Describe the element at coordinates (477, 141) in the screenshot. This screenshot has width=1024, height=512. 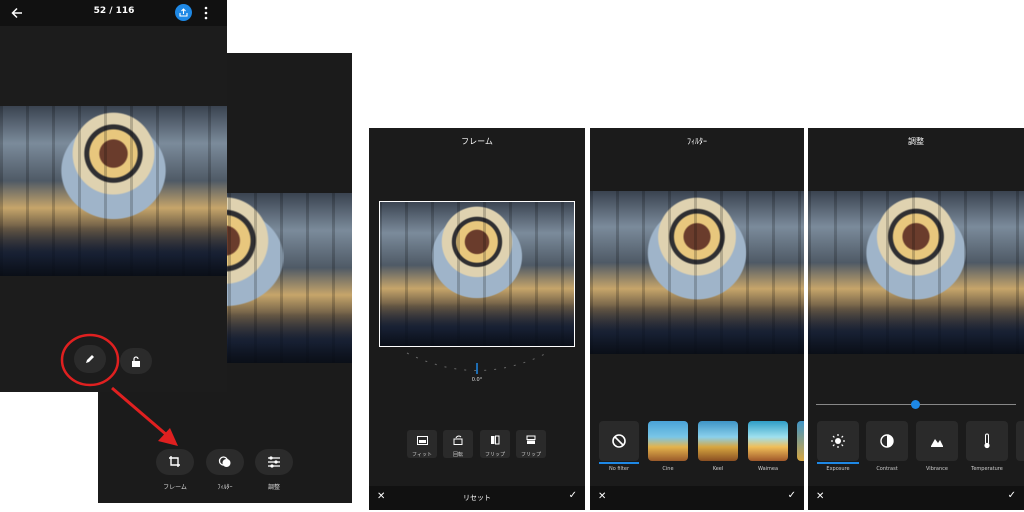
I see `frame-title: フレーム` at that location.